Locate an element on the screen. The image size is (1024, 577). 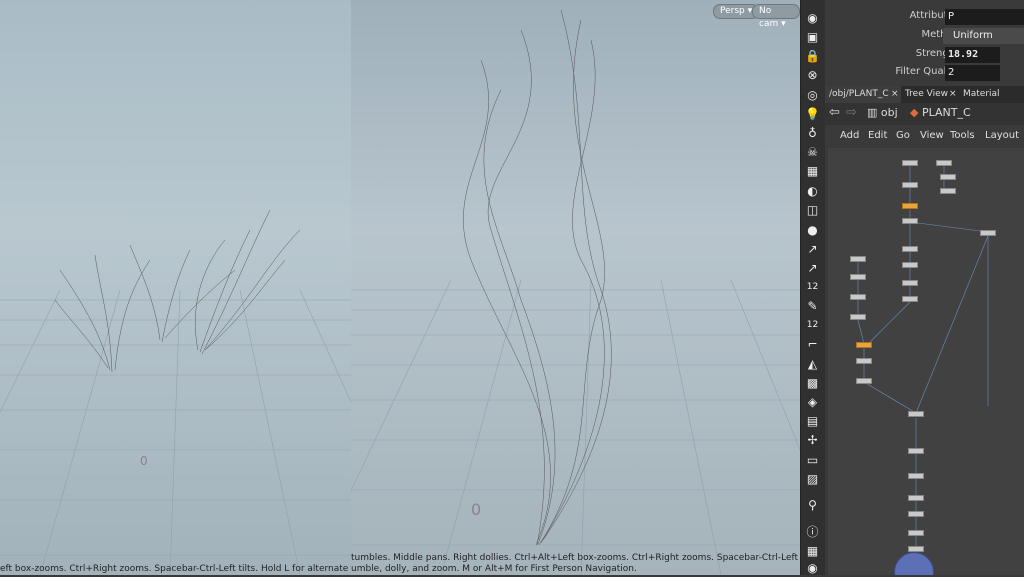
param-strength: Strength 18.92 is located at coordinates (924, 55).